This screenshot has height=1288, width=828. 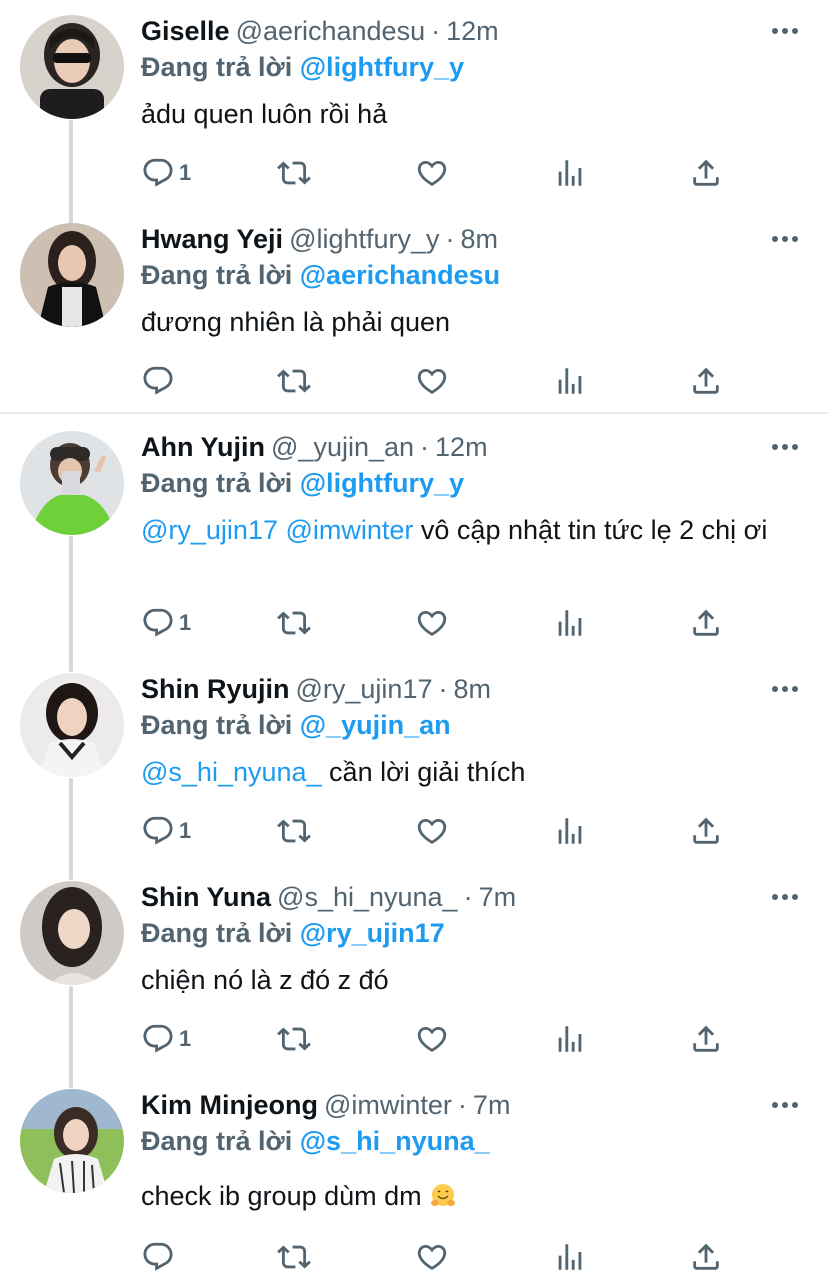 I want to click on display-name: Hwang Yeji, so click(x=212, y=239).